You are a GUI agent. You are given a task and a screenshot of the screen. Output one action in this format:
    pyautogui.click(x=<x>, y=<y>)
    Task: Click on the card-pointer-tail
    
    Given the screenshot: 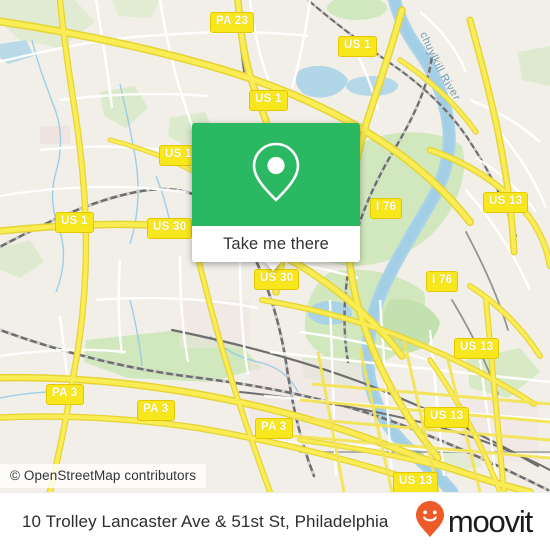 What is the action you would take?
    pyautogui.click(x=273, y=266)
    